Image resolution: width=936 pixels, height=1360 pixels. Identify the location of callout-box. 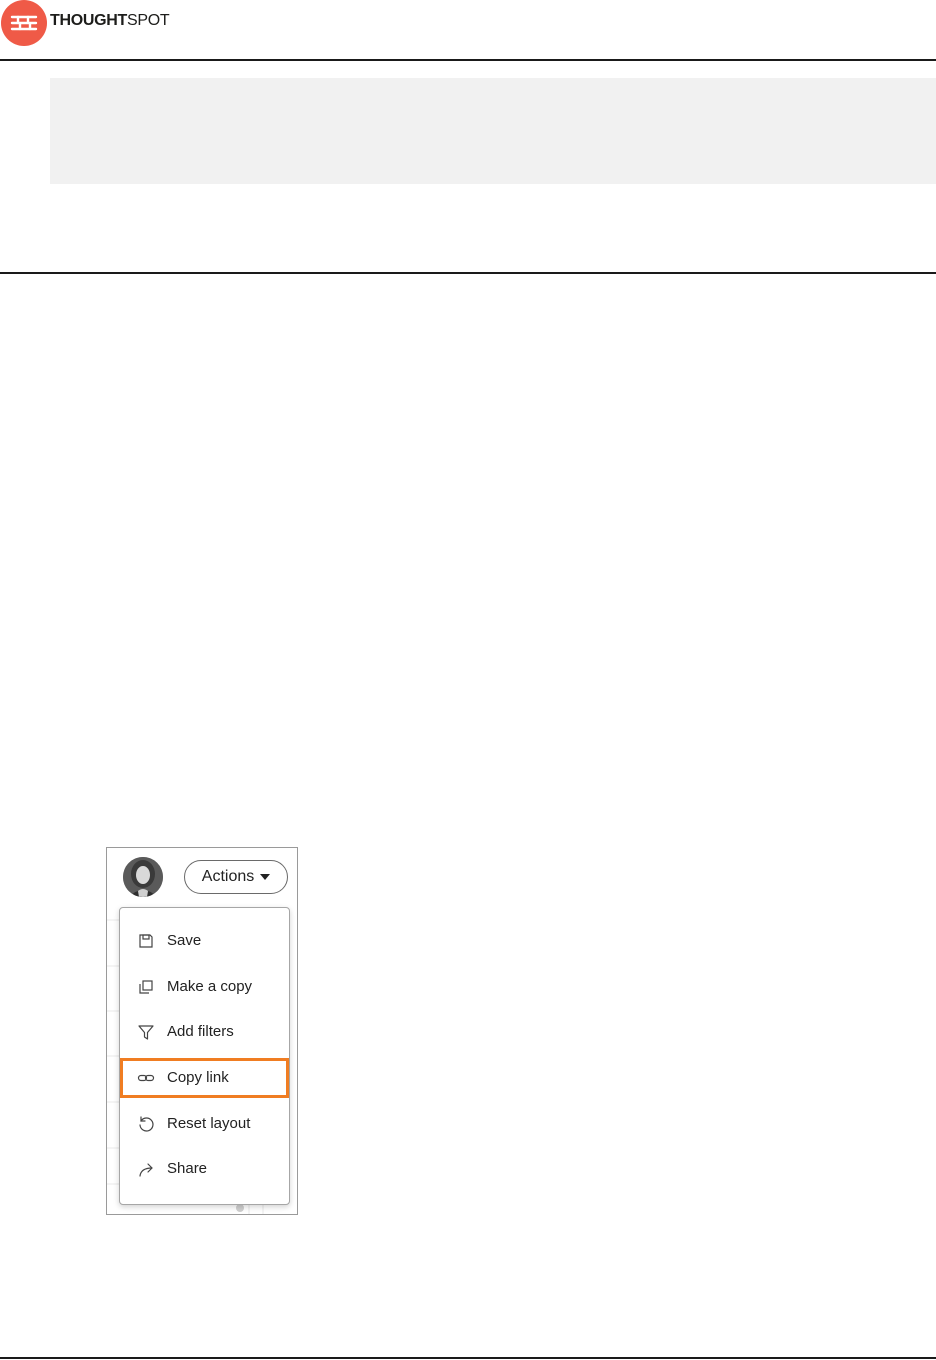
(493, 131).